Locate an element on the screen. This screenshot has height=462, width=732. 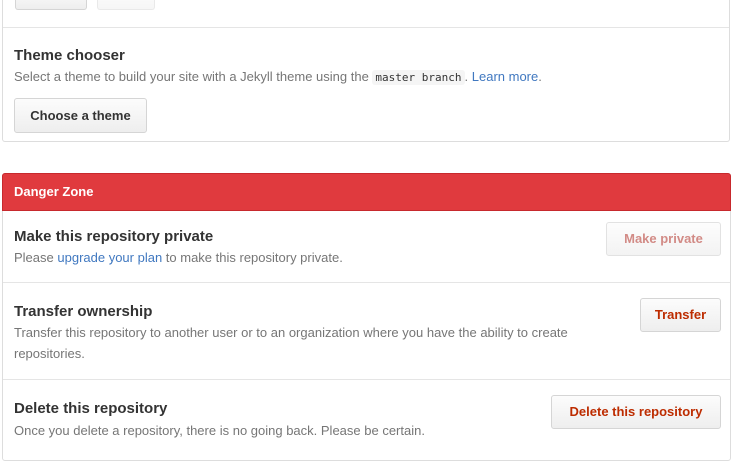
danger-zone-header: Danger Zone is located at coordinates (366, 192).